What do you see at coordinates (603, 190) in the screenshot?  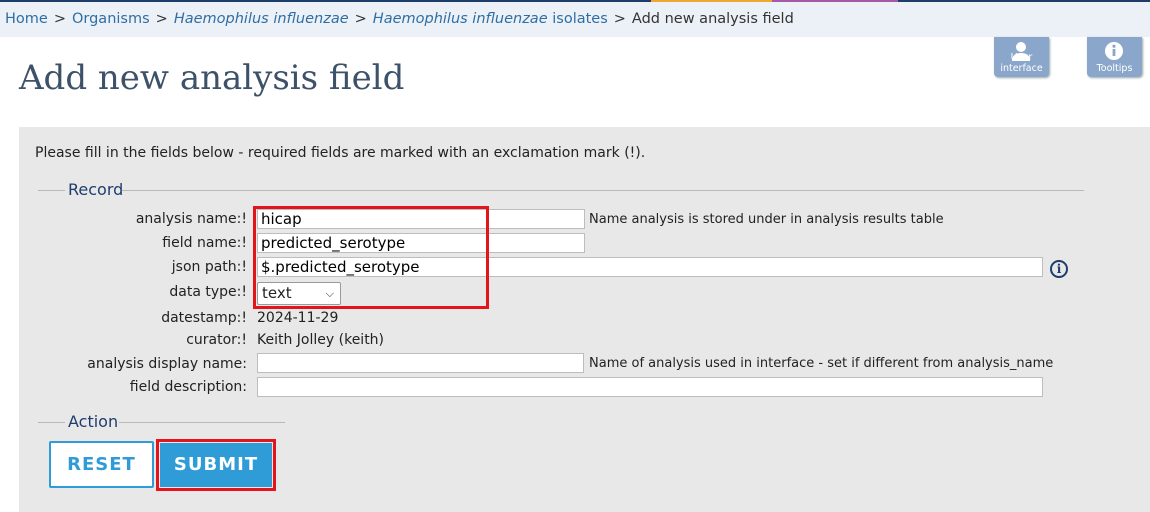 I see `record-rule-right` at bounding box center [603, 190].